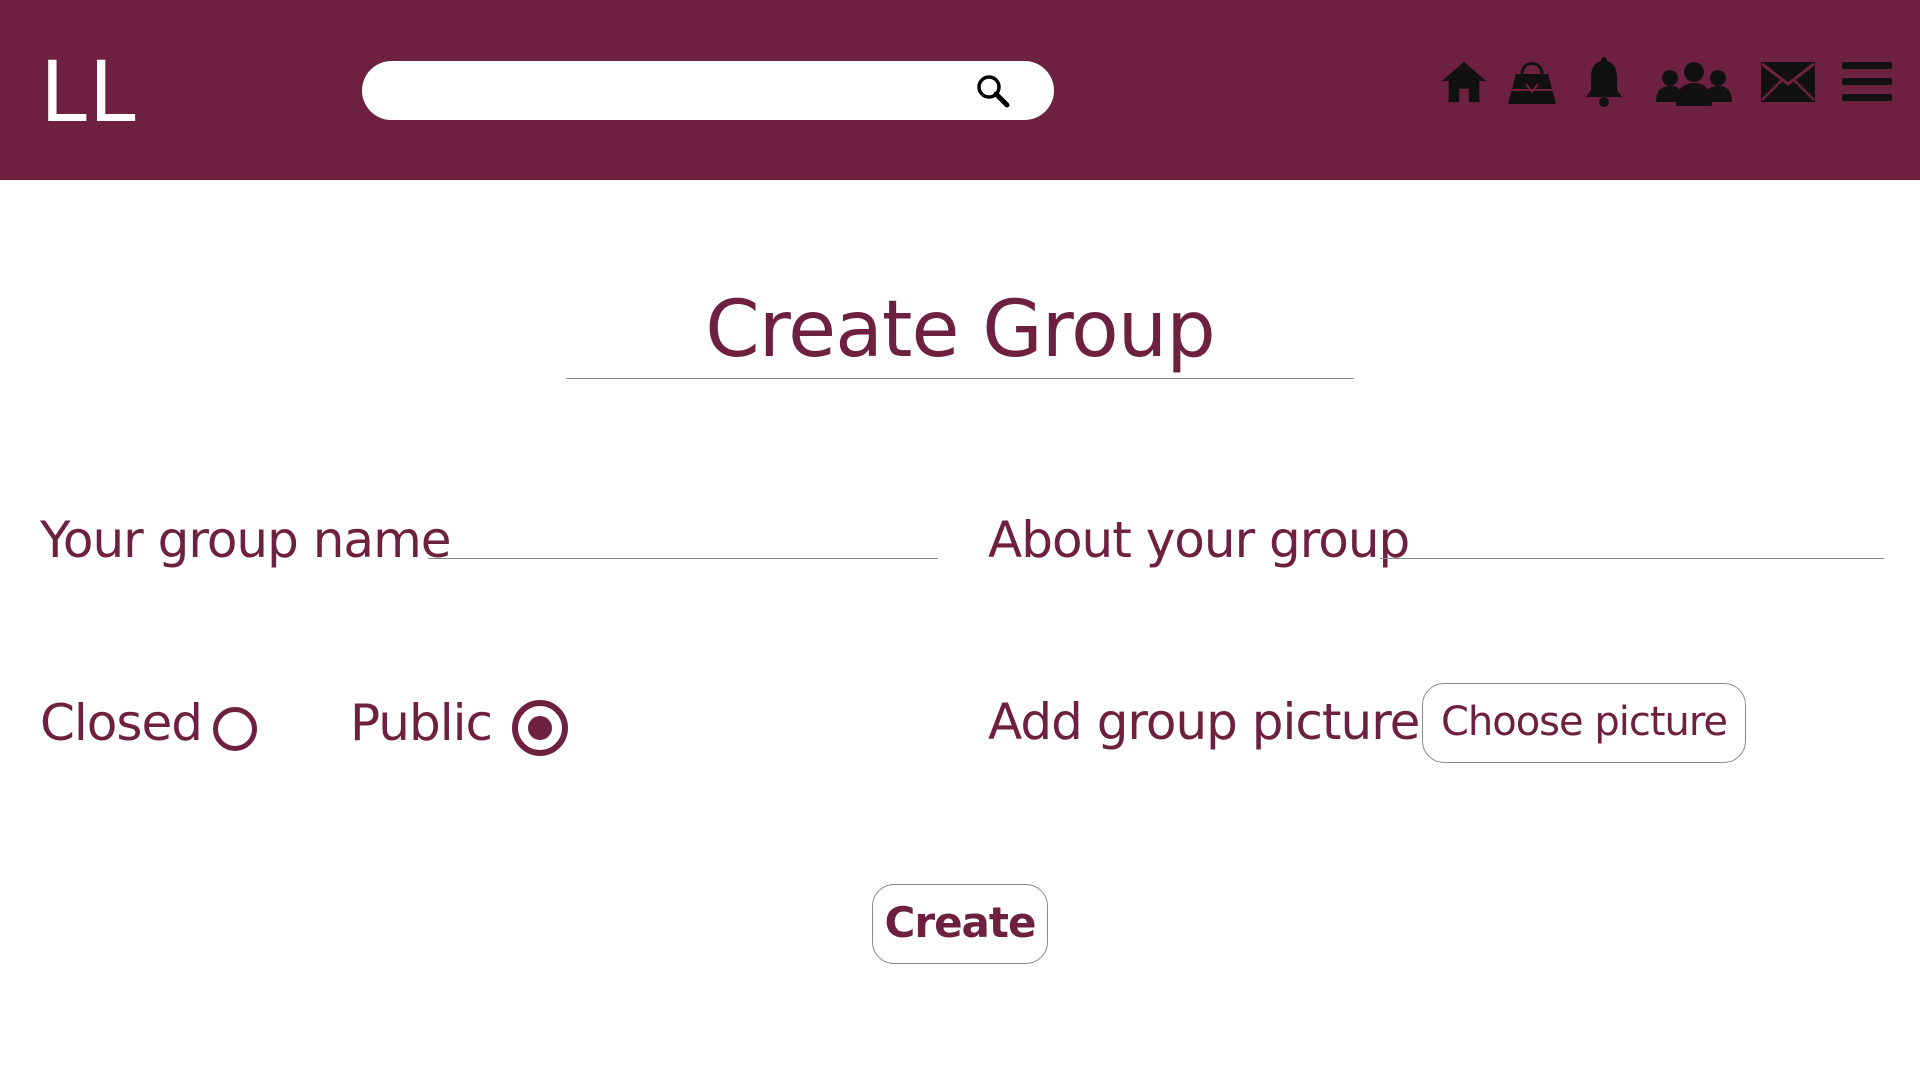 The height and width of the screenshot is (1080, 1920). Describe the element at coordinates (1204, 722) in the screenshot. I see `add-picture-label: Add group picture` at that location.